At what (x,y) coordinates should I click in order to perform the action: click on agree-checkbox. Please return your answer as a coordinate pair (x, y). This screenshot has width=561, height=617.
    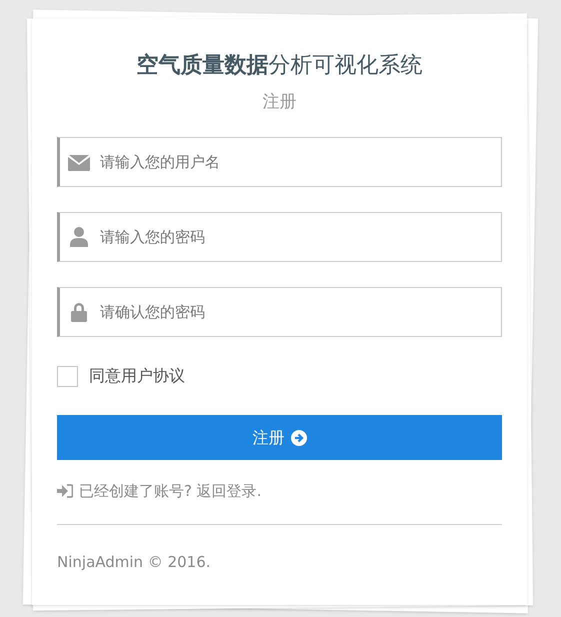
    Looking at the image, I should click on (67, 376).